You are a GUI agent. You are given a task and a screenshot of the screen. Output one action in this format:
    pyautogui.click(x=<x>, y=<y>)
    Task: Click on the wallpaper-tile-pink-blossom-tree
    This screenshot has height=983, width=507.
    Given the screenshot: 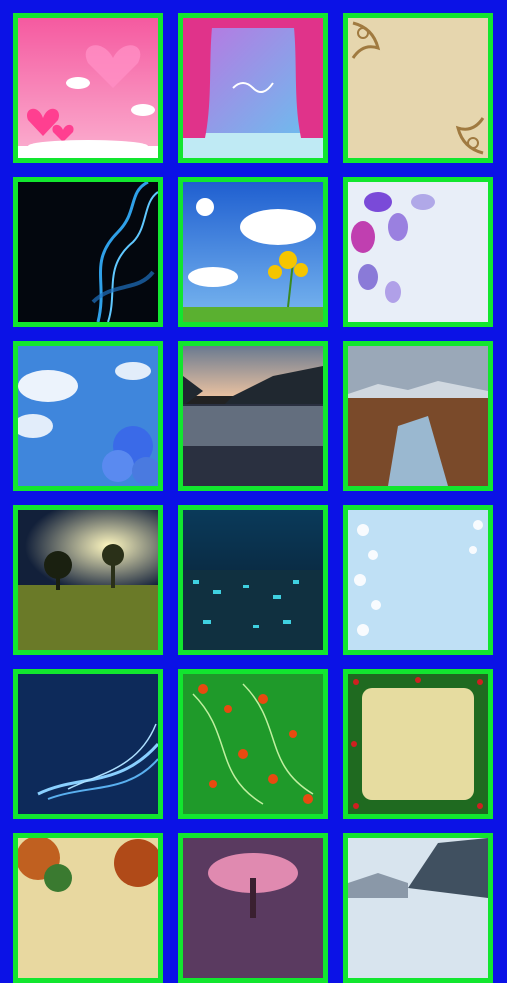 What is the action you would take?
    pyautogui.click(x=253, y=908)
    